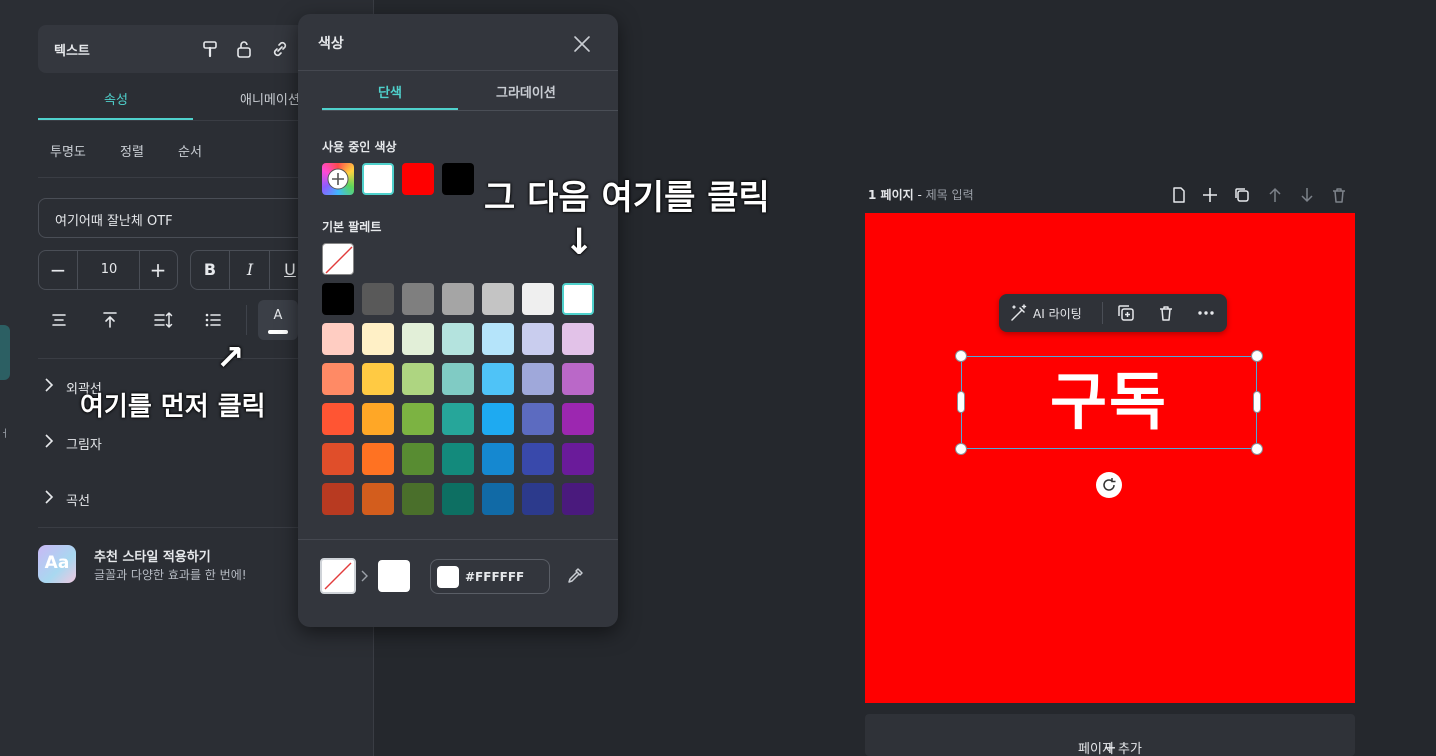 The width and height of the screenshot is (1436, 756). Describe the element at coordinates (1179, 195) in the screenshot. I see `page-icon` at that location.